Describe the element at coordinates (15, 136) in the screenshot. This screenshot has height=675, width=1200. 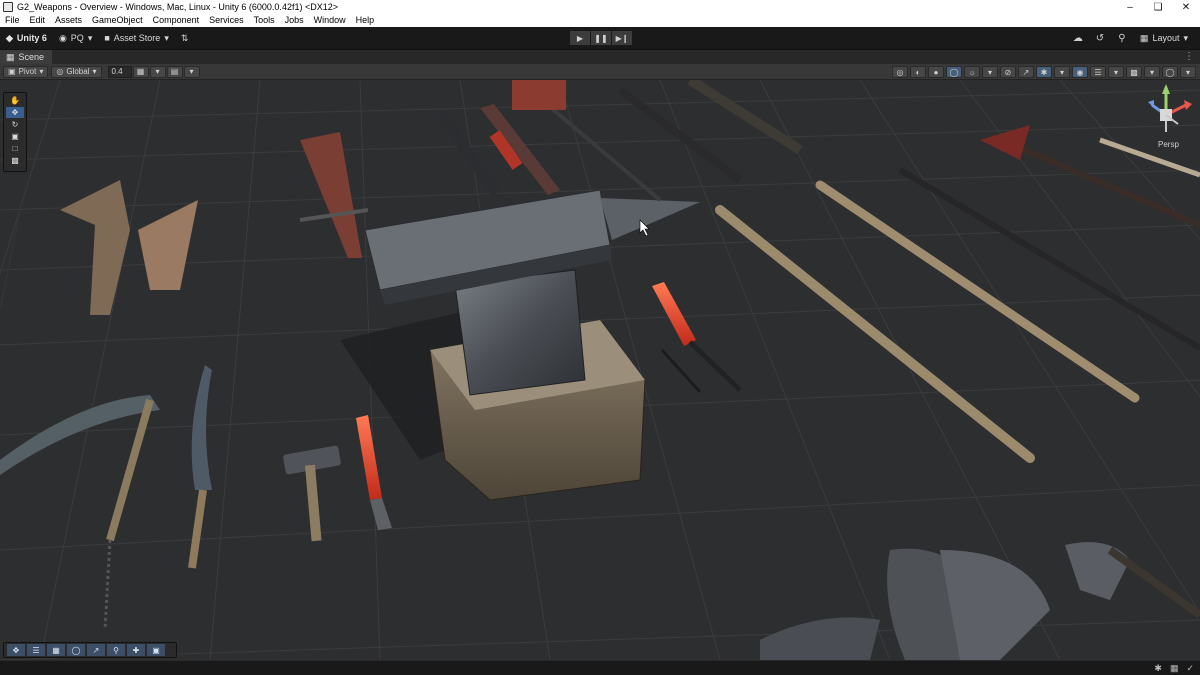
I see `scale-tool-icon: ▣` at that location.